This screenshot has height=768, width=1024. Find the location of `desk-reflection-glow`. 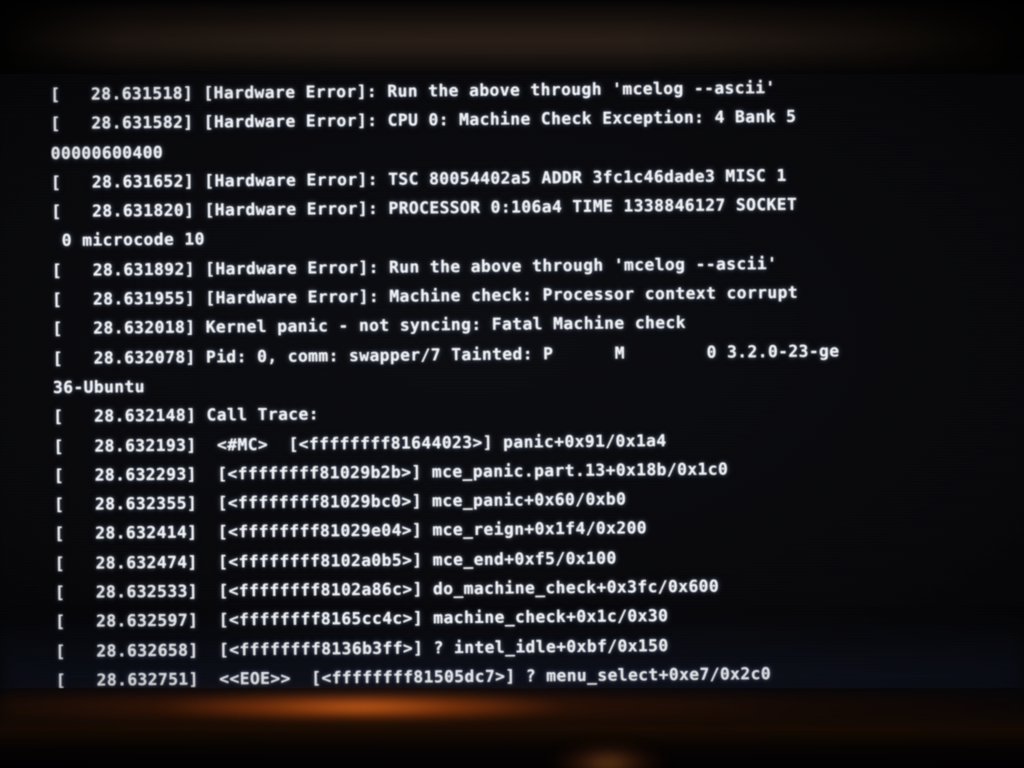

desk-reflection-glow is located at coordinates (360, 707).